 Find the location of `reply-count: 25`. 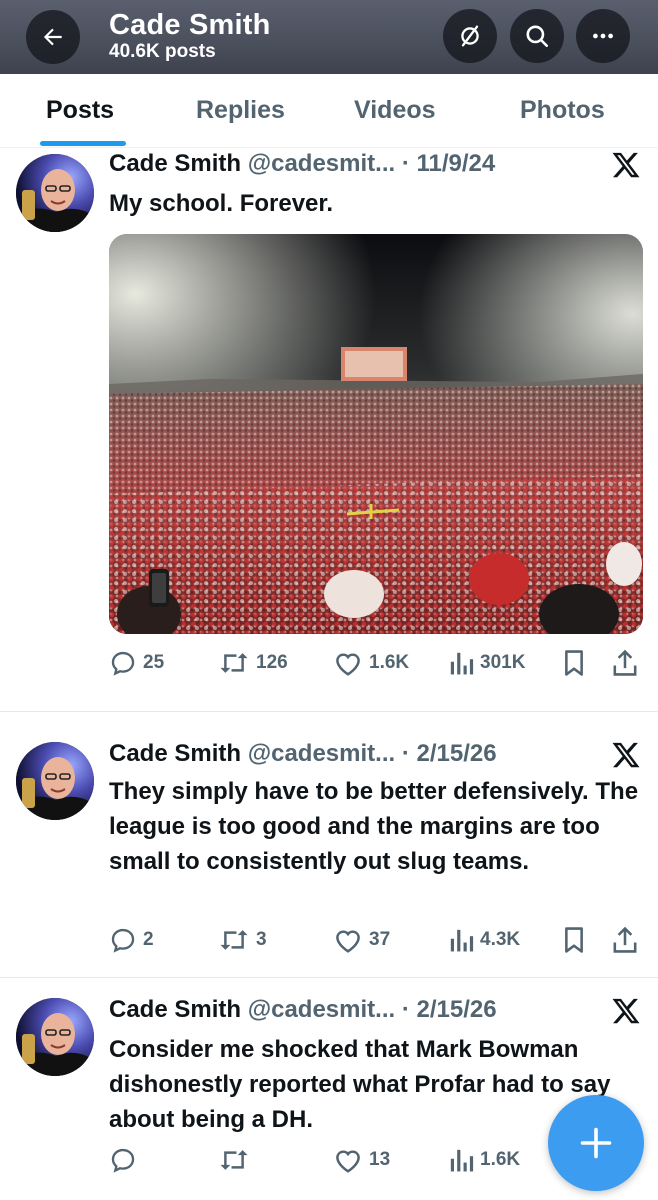

reply-count: 25 is located at coordinates (154, 662).